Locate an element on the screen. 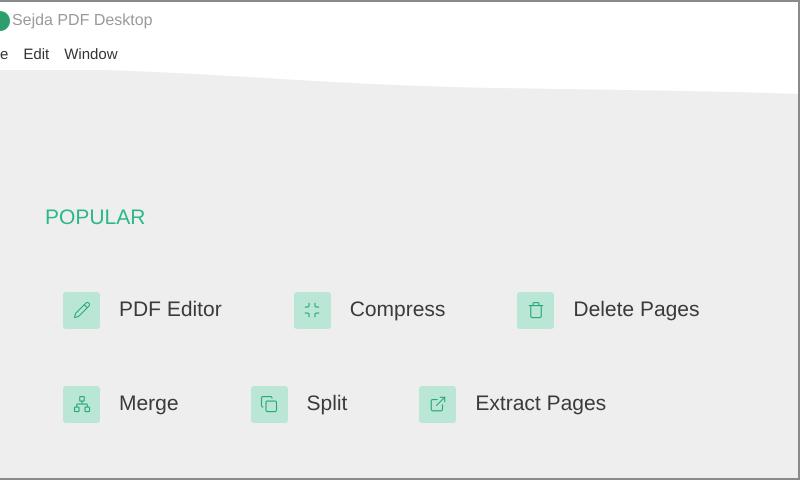 This screenshot has height=480, width=800. section-heading: POPULAR is located at coordinates (95, 218).